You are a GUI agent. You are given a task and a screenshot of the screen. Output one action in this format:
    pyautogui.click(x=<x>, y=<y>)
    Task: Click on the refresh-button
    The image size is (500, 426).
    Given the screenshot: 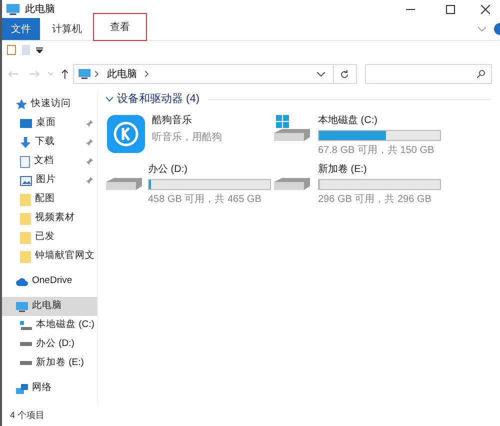 What is the action you would take?
    pyautogui.click(x=346, y=74)
    